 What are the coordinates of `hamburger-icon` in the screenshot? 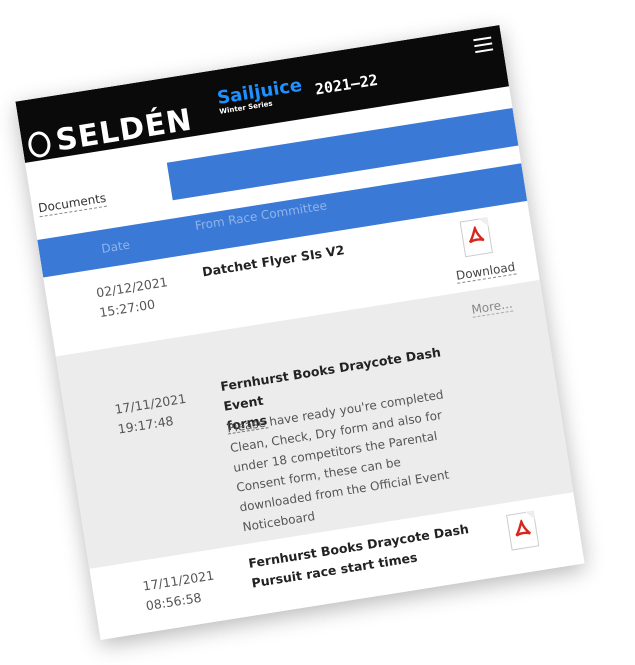 It's located at (483, 45).